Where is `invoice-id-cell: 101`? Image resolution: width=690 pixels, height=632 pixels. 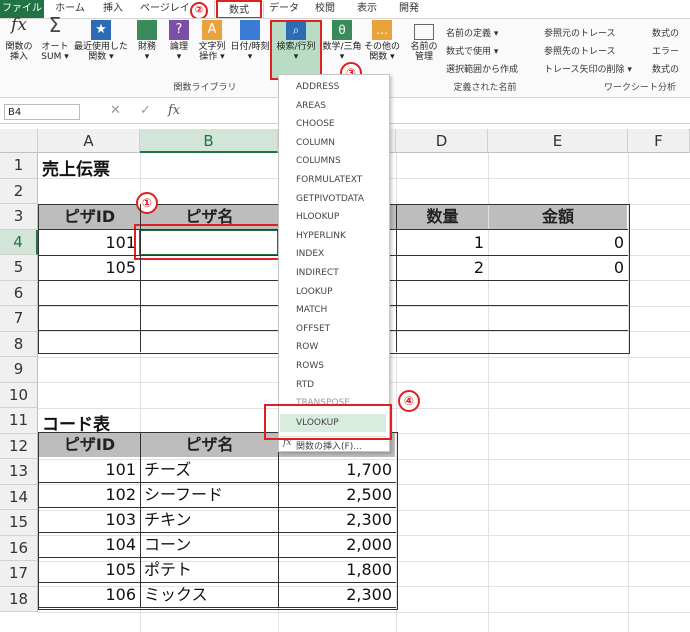
invoice-id-cell: 101 is located at coordinates (90, 243).